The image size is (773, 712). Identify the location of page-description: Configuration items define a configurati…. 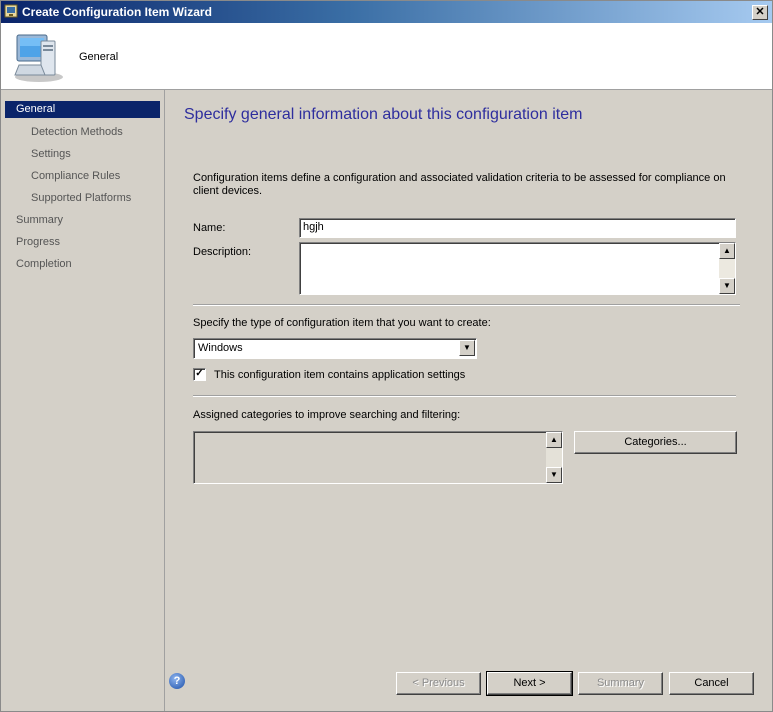
(459, 184).